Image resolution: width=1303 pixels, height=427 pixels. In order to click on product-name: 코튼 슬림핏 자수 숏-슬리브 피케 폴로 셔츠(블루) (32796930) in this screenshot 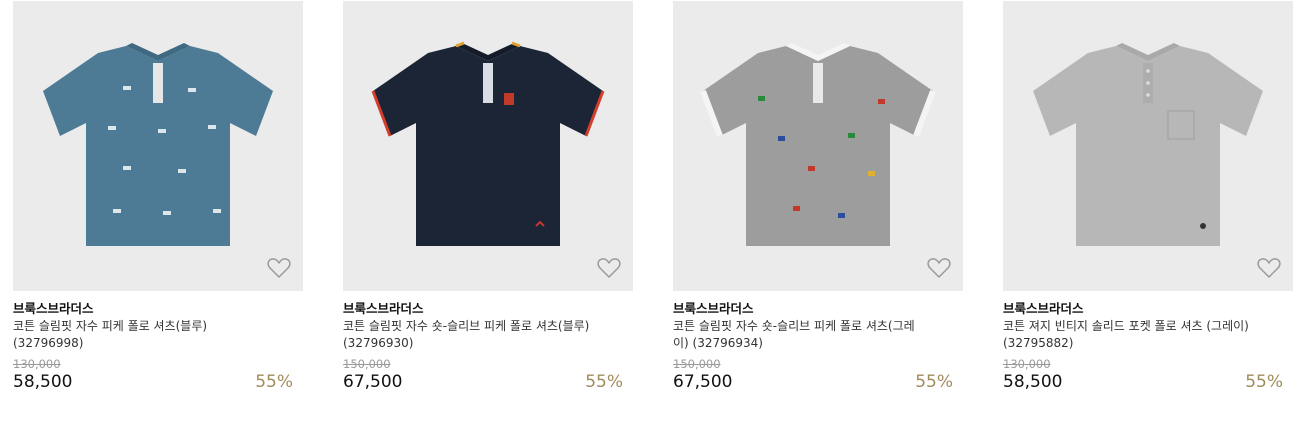, I will do `click(468, 335)`.